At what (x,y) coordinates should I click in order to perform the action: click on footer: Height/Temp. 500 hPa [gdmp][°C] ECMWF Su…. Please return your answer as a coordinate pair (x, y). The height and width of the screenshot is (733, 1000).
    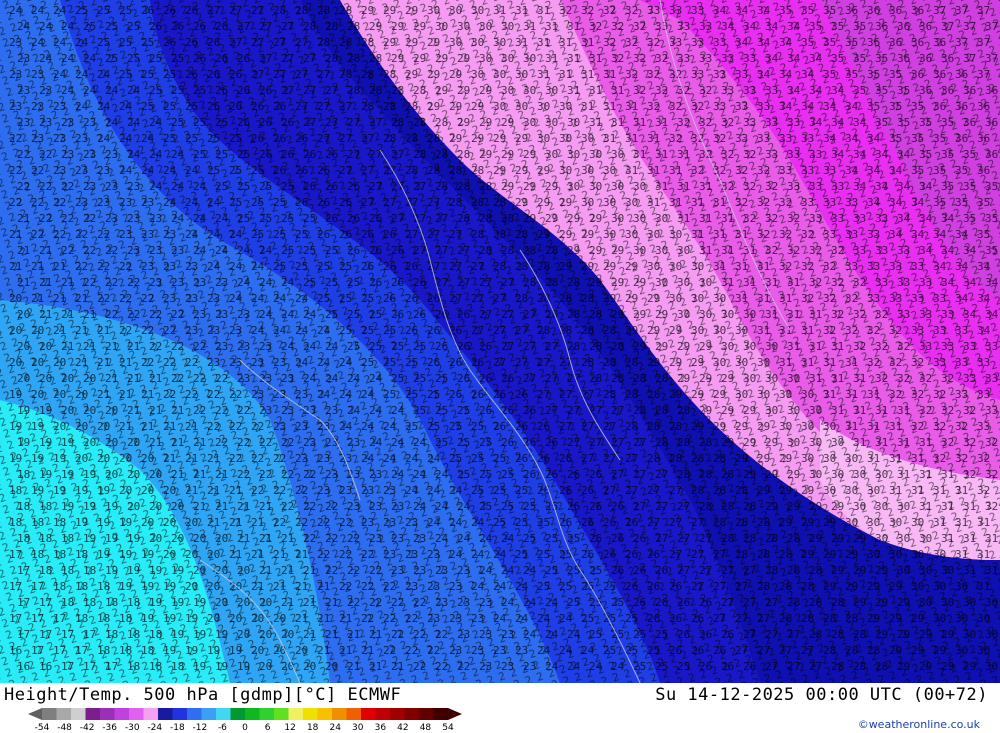
    Looking at the image, I should click on (500, 708).